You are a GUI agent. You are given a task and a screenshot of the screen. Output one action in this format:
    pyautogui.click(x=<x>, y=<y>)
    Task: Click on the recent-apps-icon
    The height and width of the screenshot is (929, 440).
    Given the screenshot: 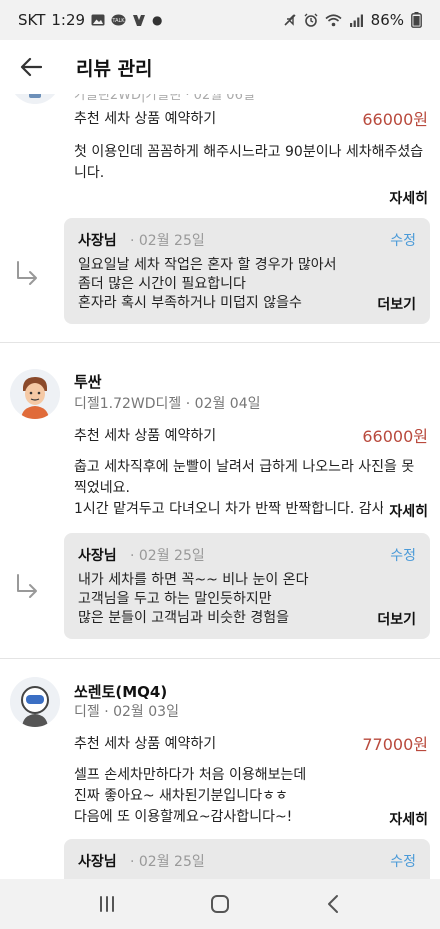 What is the action you would take?
    pyautogui.click(x=106, y=904)
    